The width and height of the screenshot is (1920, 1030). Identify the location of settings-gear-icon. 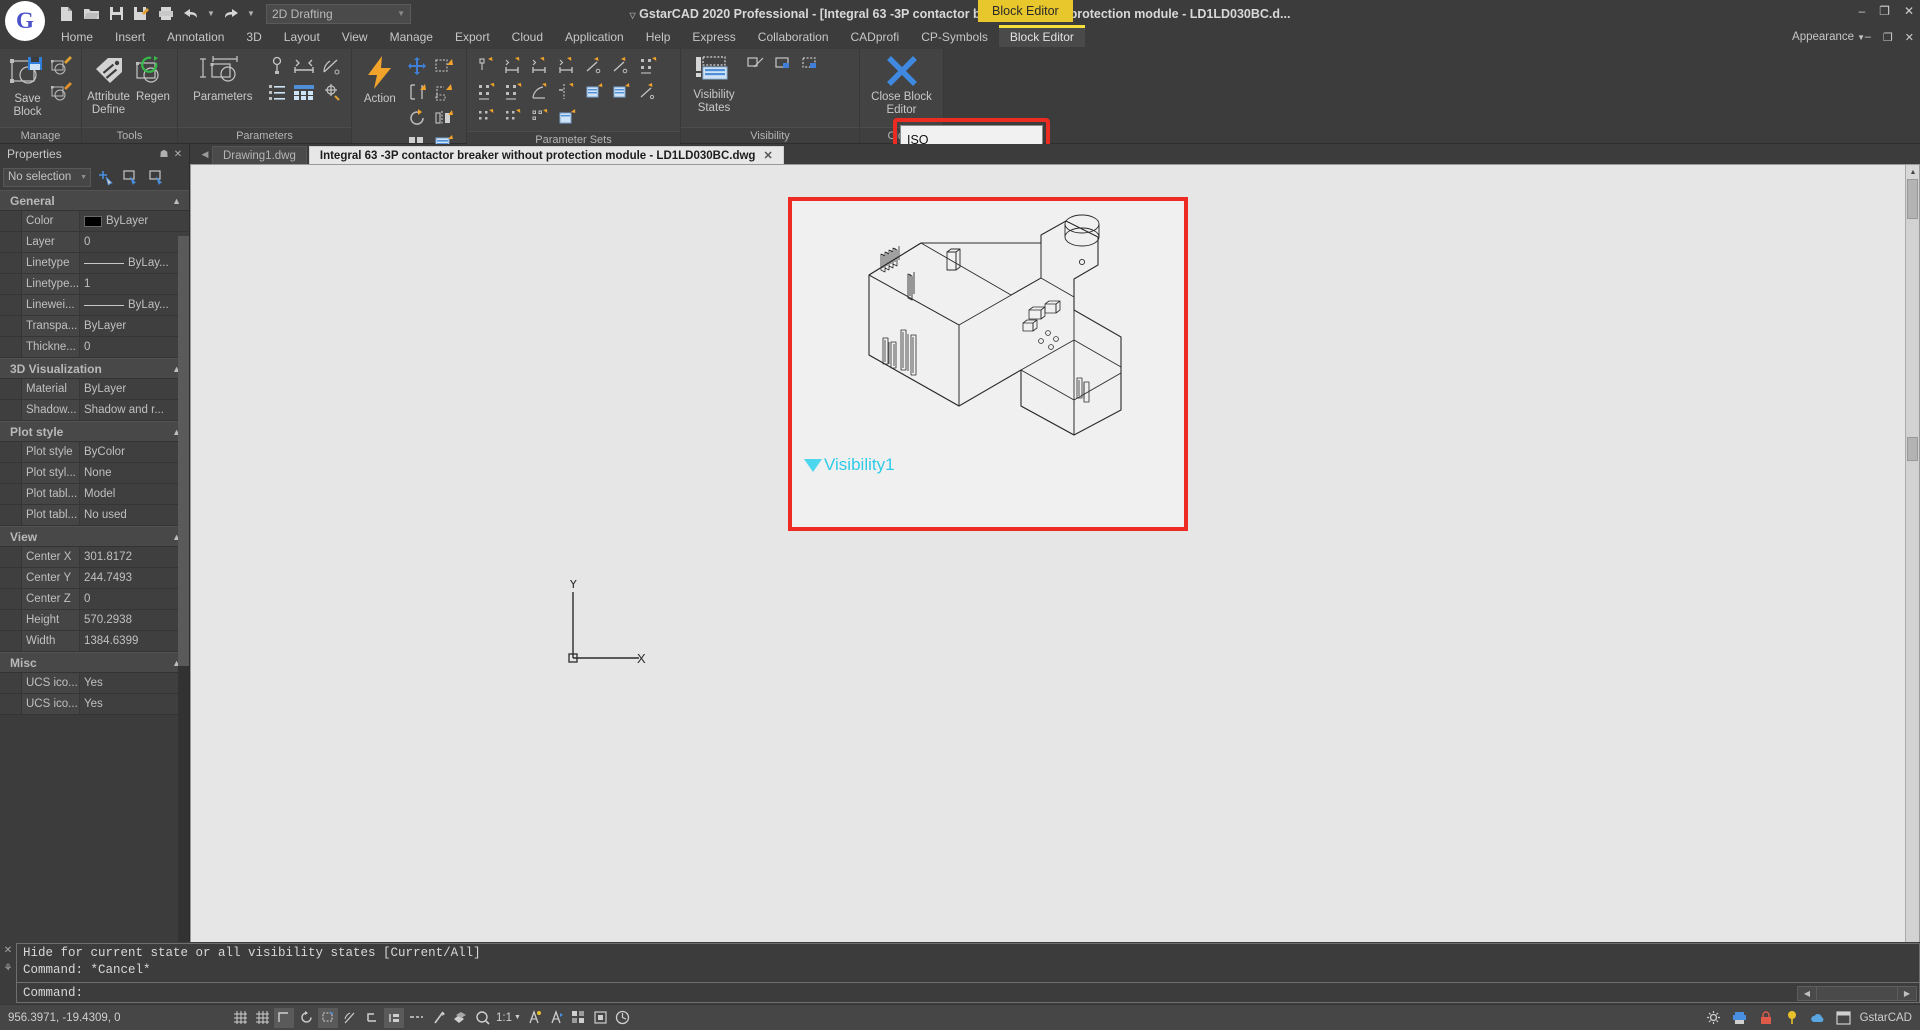
(1714, 1018).